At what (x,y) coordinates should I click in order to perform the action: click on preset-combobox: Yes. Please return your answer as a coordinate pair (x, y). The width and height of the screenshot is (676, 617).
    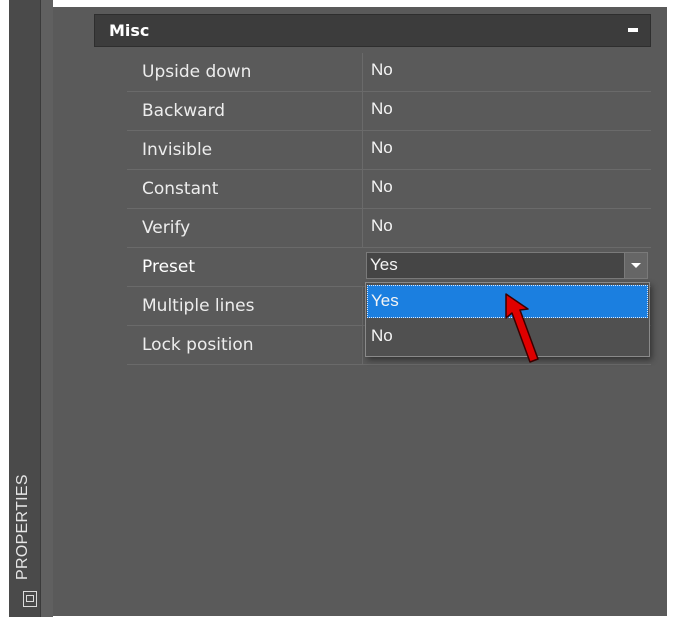
    Looking at the image, I should click on (507, 265).